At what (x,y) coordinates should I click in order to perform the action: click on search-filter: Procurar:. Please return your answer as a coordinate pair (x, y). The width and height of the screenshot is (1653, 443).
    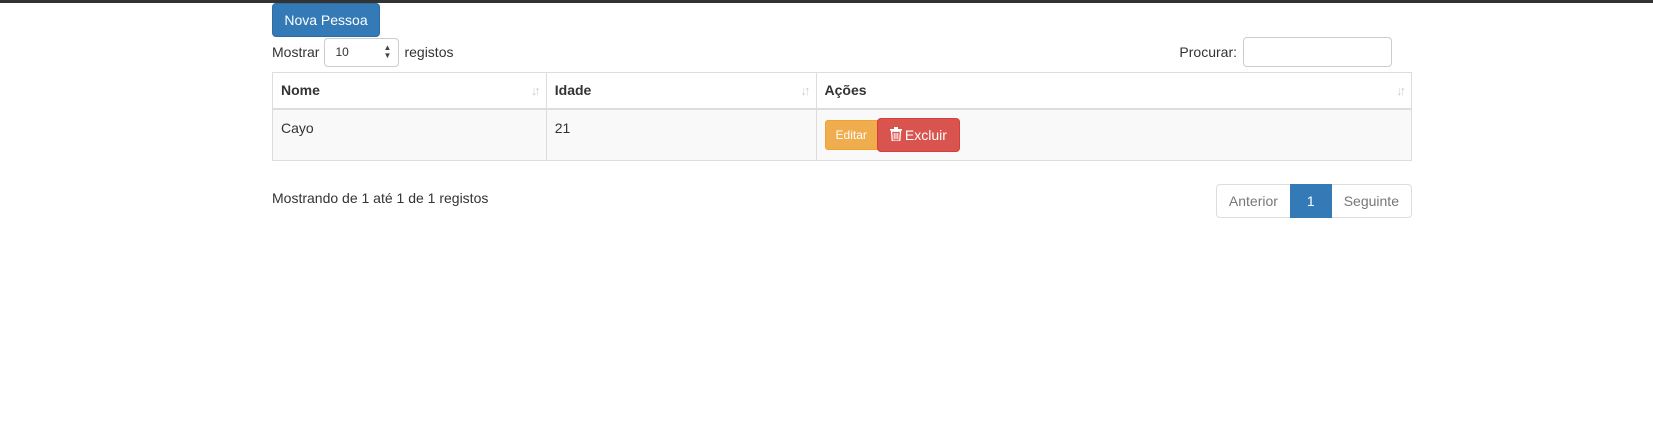
    Looking at the image, I should click on (1285, 52).